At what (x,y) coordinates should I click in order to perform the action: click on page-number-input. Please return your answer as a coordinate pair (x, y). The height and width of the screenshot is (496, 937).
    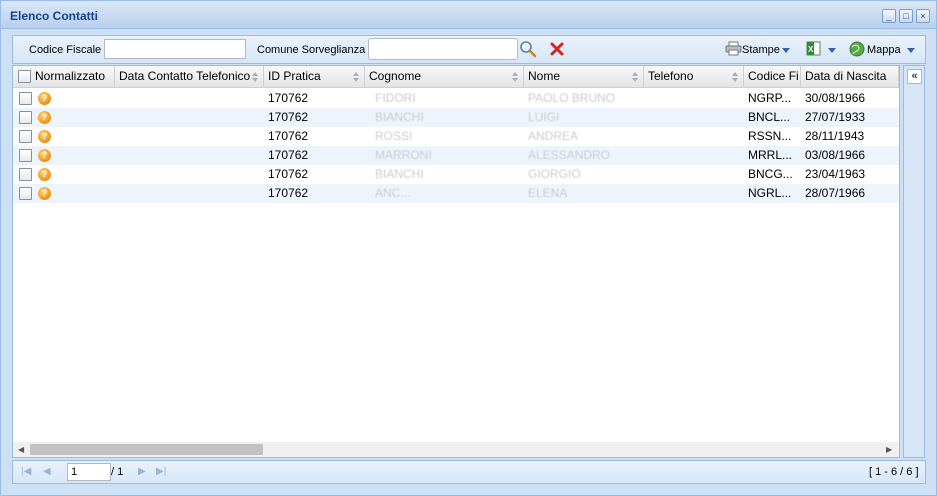
    Looking at the image, I should click on (89, 472).